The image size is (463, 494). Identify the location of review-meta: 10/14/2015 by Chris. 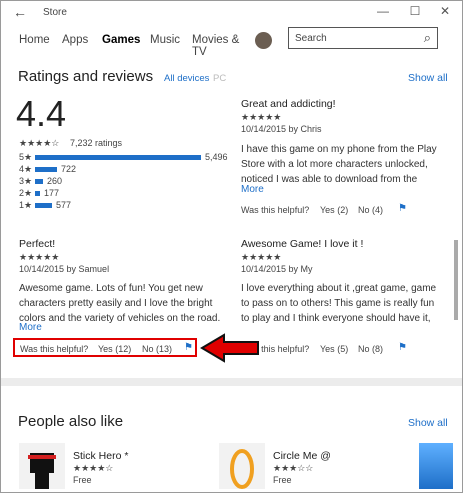
(281, 129).